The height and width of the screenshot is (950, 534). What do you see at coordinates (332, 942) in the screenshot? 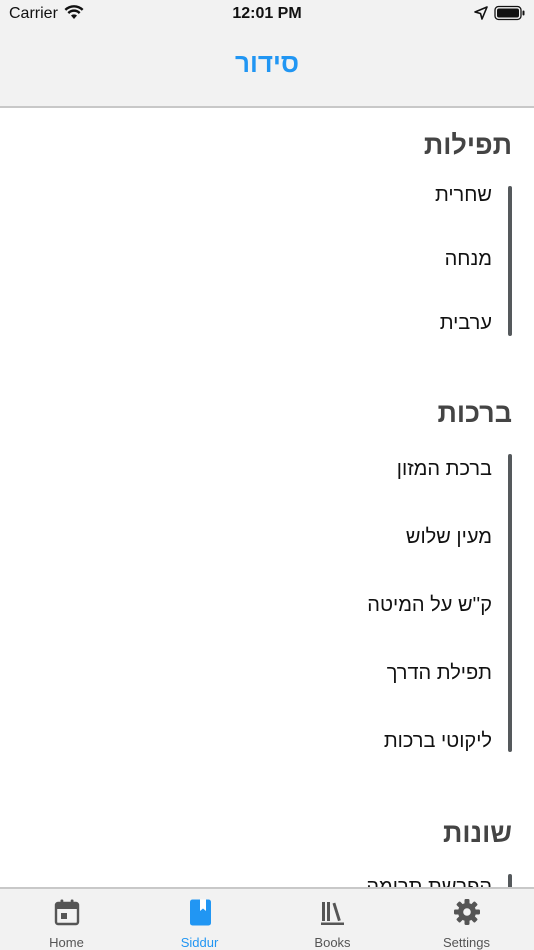
I see `tab-label: Books` at bounding box center [332, 942].